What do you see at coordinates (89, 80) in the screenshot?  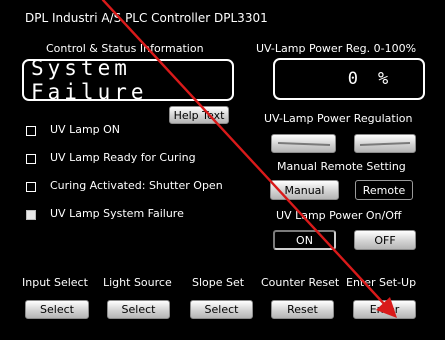 I see `status-display-text: System Failure` at bounding box center [89, 80].